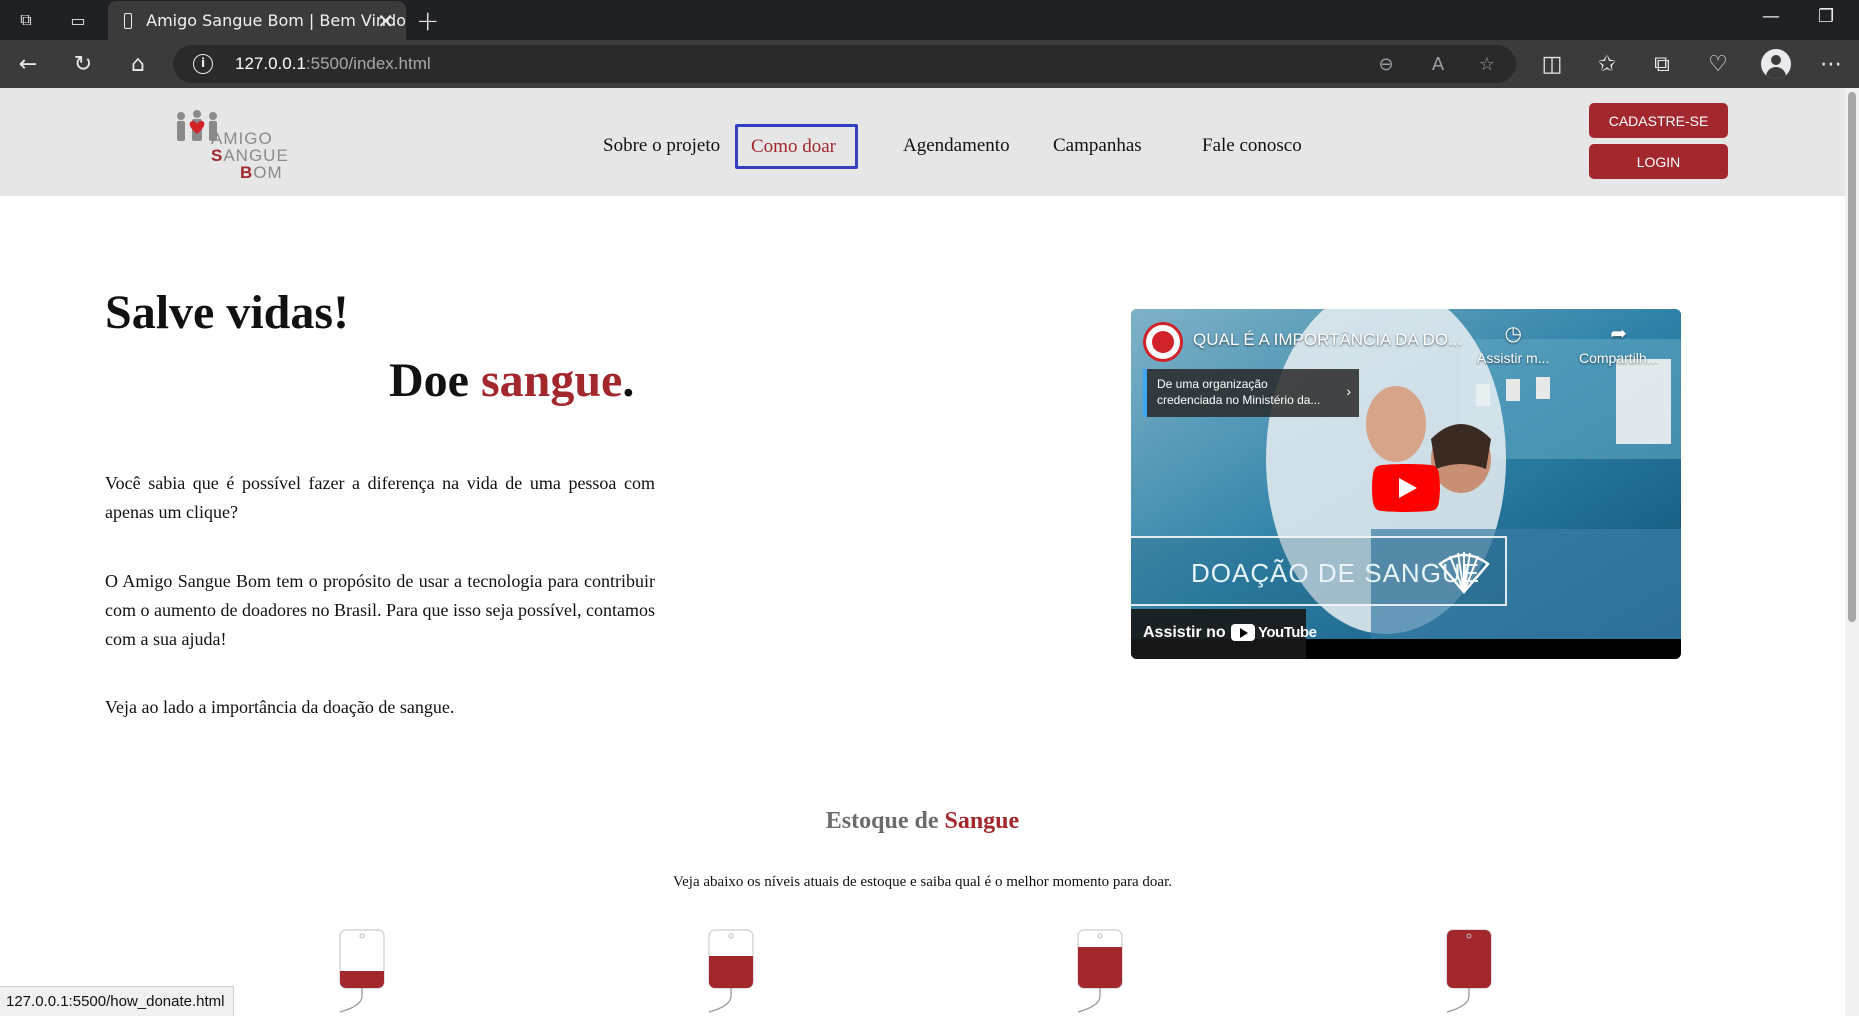 Image resolution: width=1859 pixels, height=1016 pixels. Describe the element at coordinates (1212, 384) in the screenshot. I see `info-line-1: De uma organização` at that location.